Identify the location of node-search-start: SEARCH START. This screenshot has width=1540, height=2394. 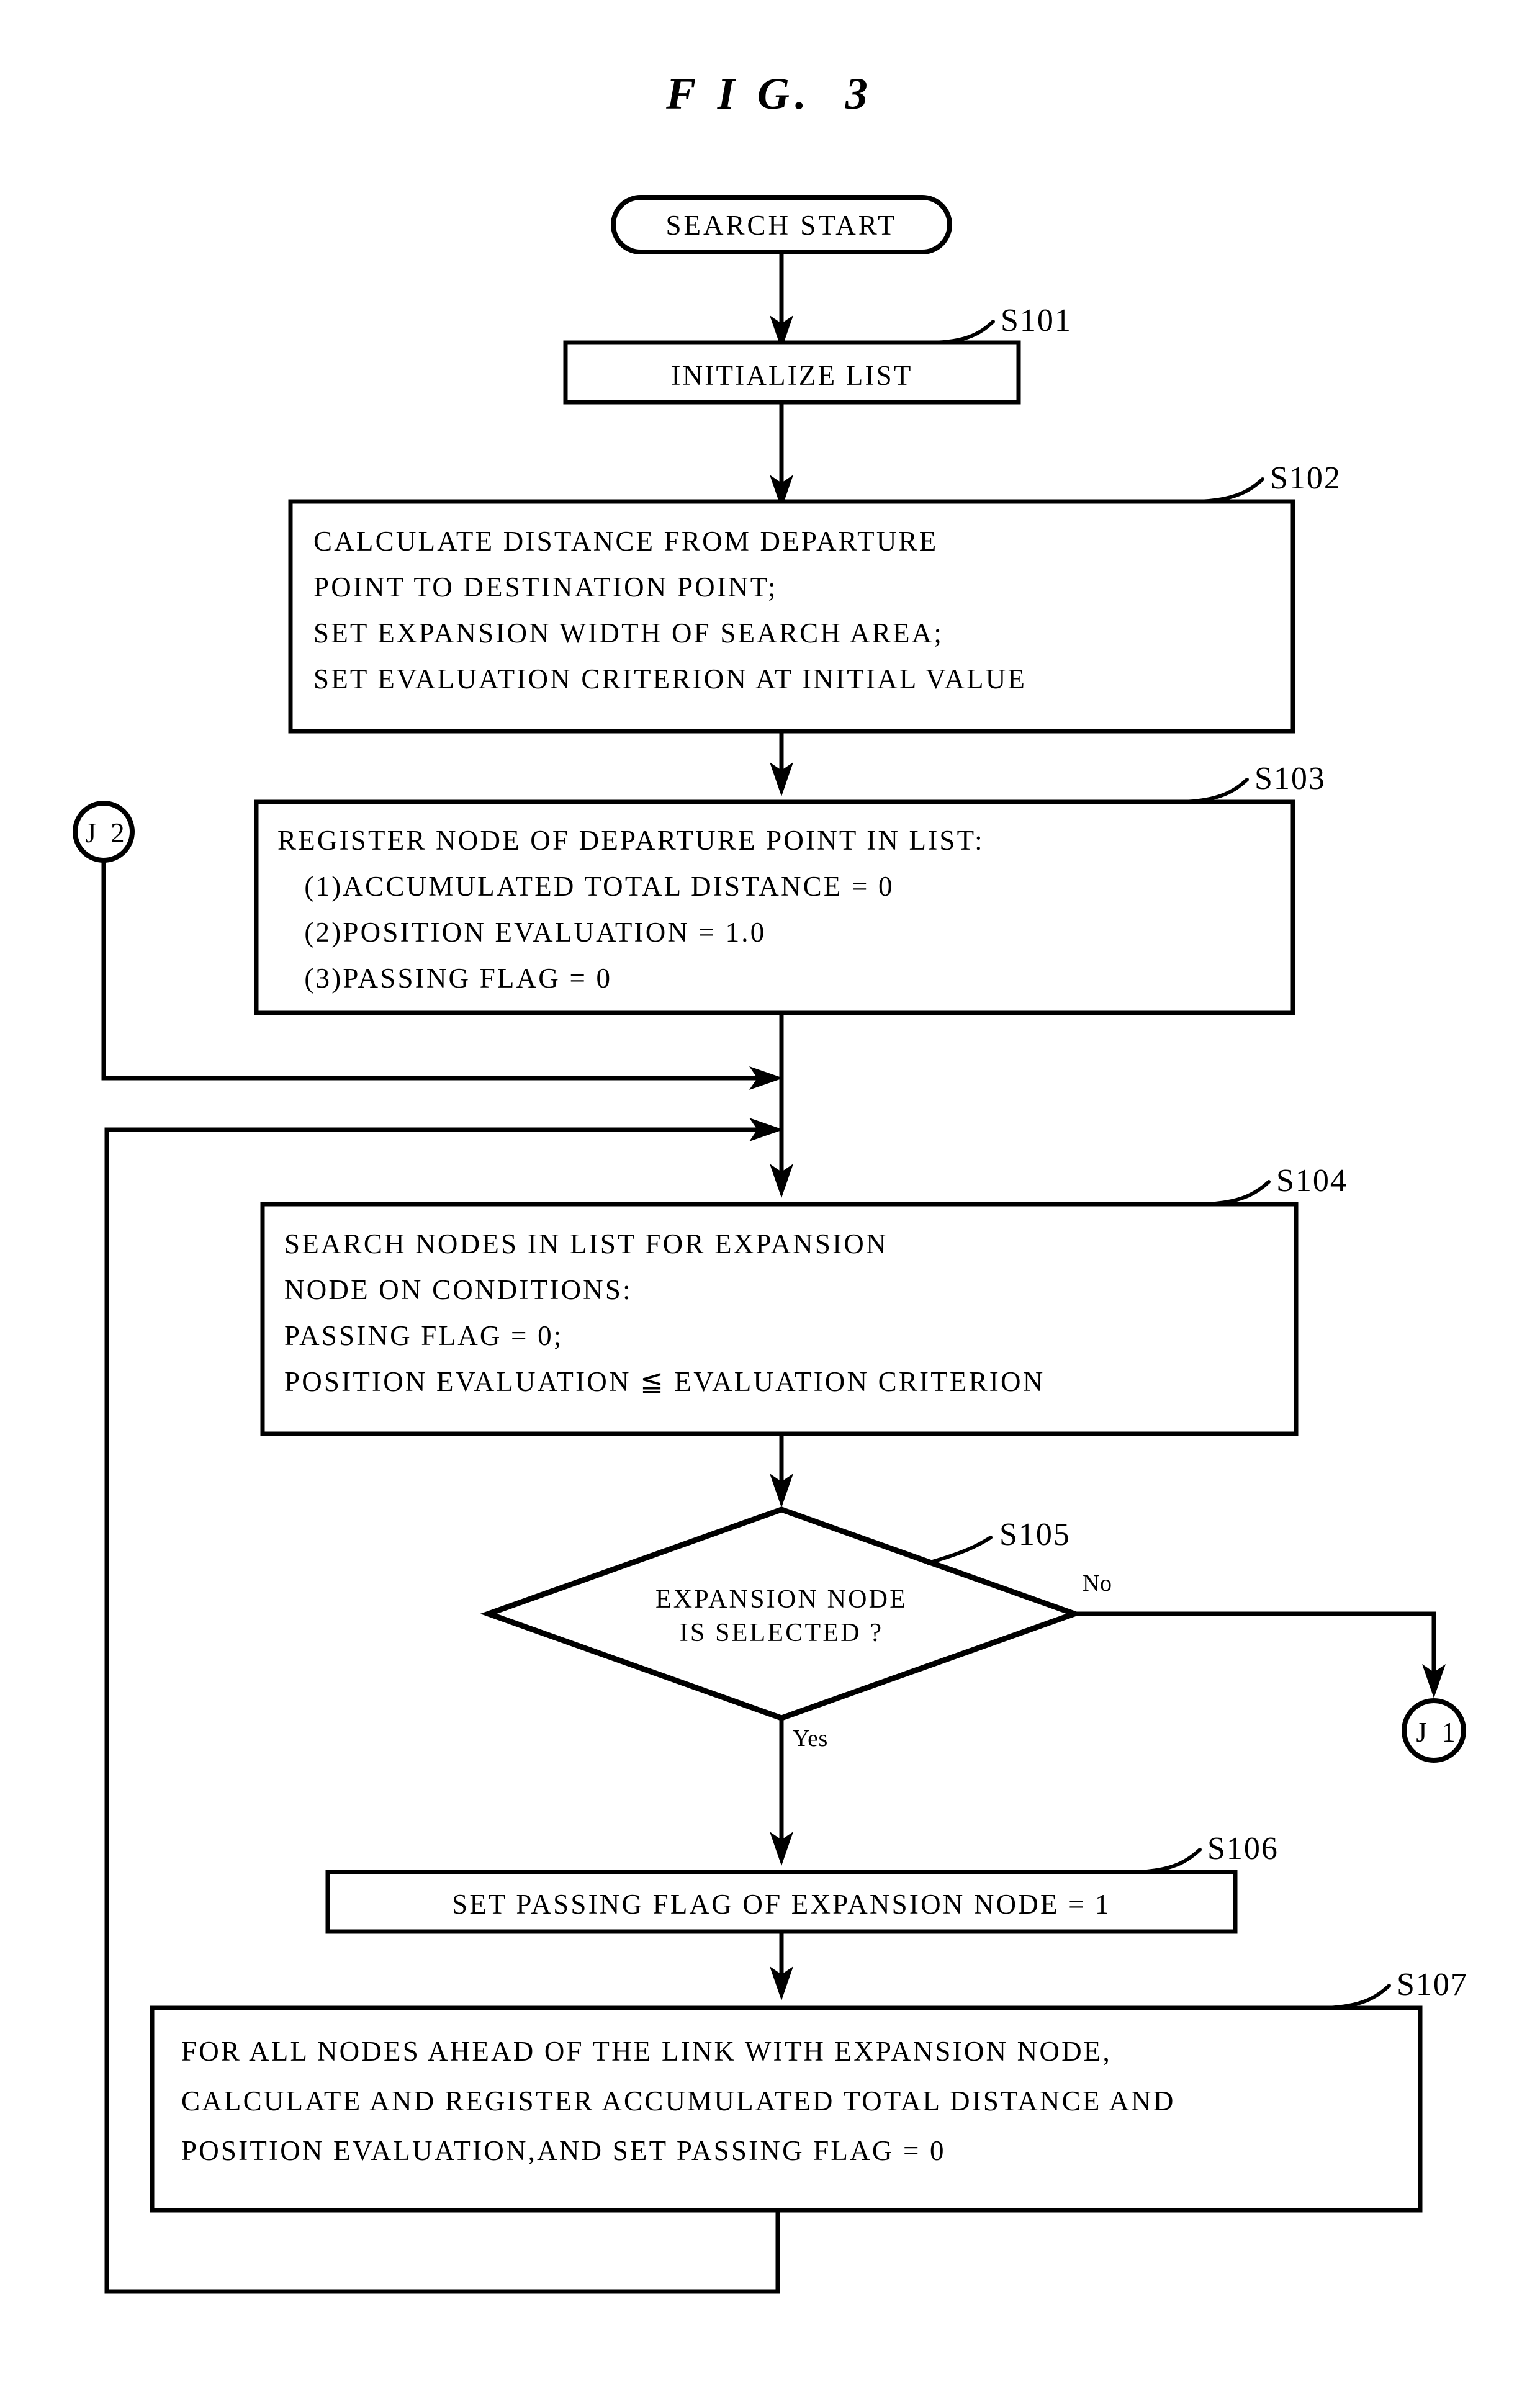
(781, 225).